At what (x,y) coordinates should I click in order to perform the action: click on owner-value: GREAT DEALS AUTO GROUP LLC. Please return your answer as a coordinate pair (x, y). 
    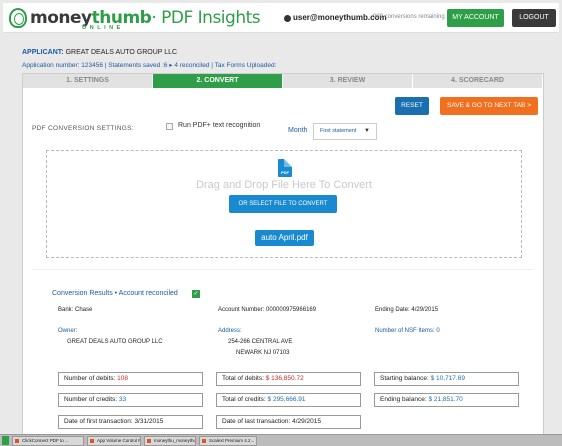
    Looking at the image, I should click on (115, 342).